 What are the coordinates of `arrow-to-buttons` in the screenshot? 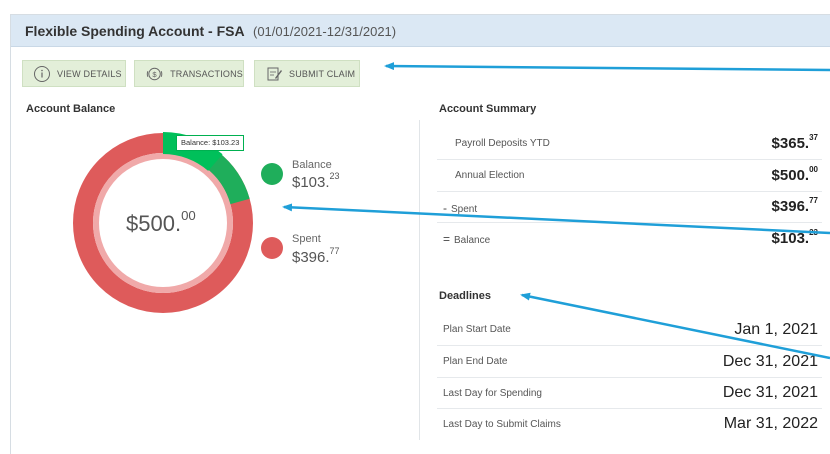 It's located at (607, 67).